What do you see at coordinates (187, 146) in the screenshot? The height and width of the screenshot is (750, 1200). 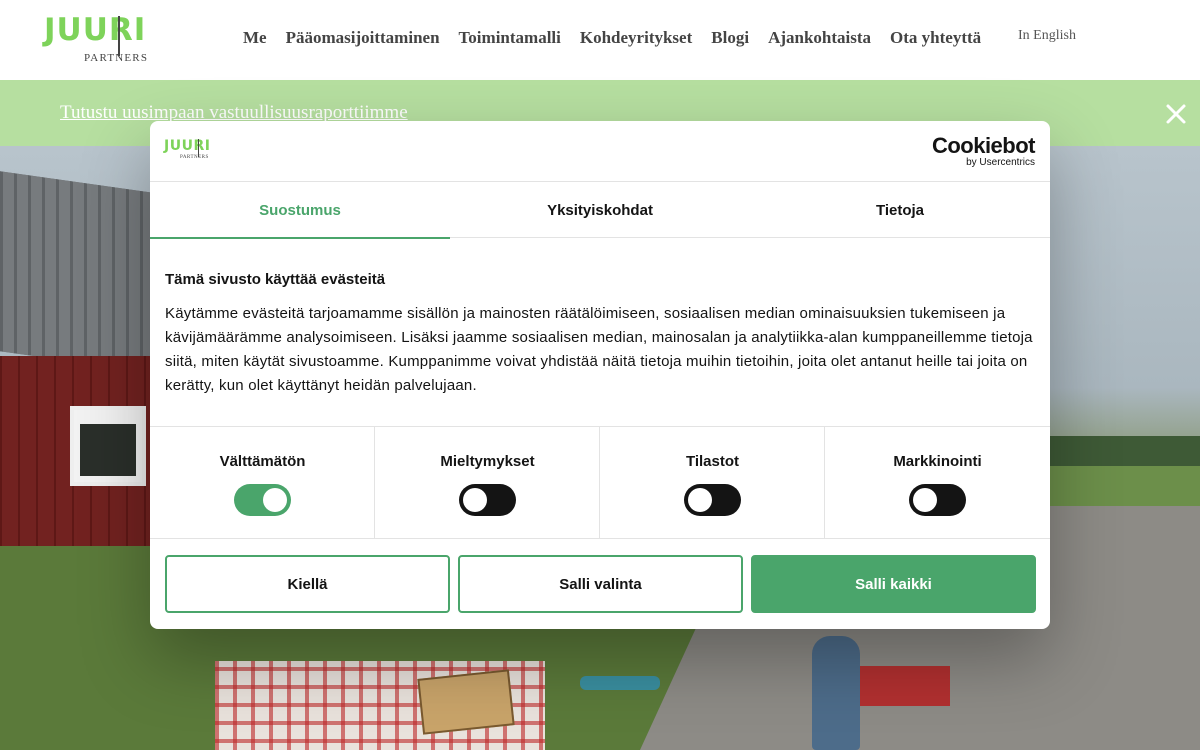 I see `dialog-site-logo: JUURI` at bounding box center [187, 146].